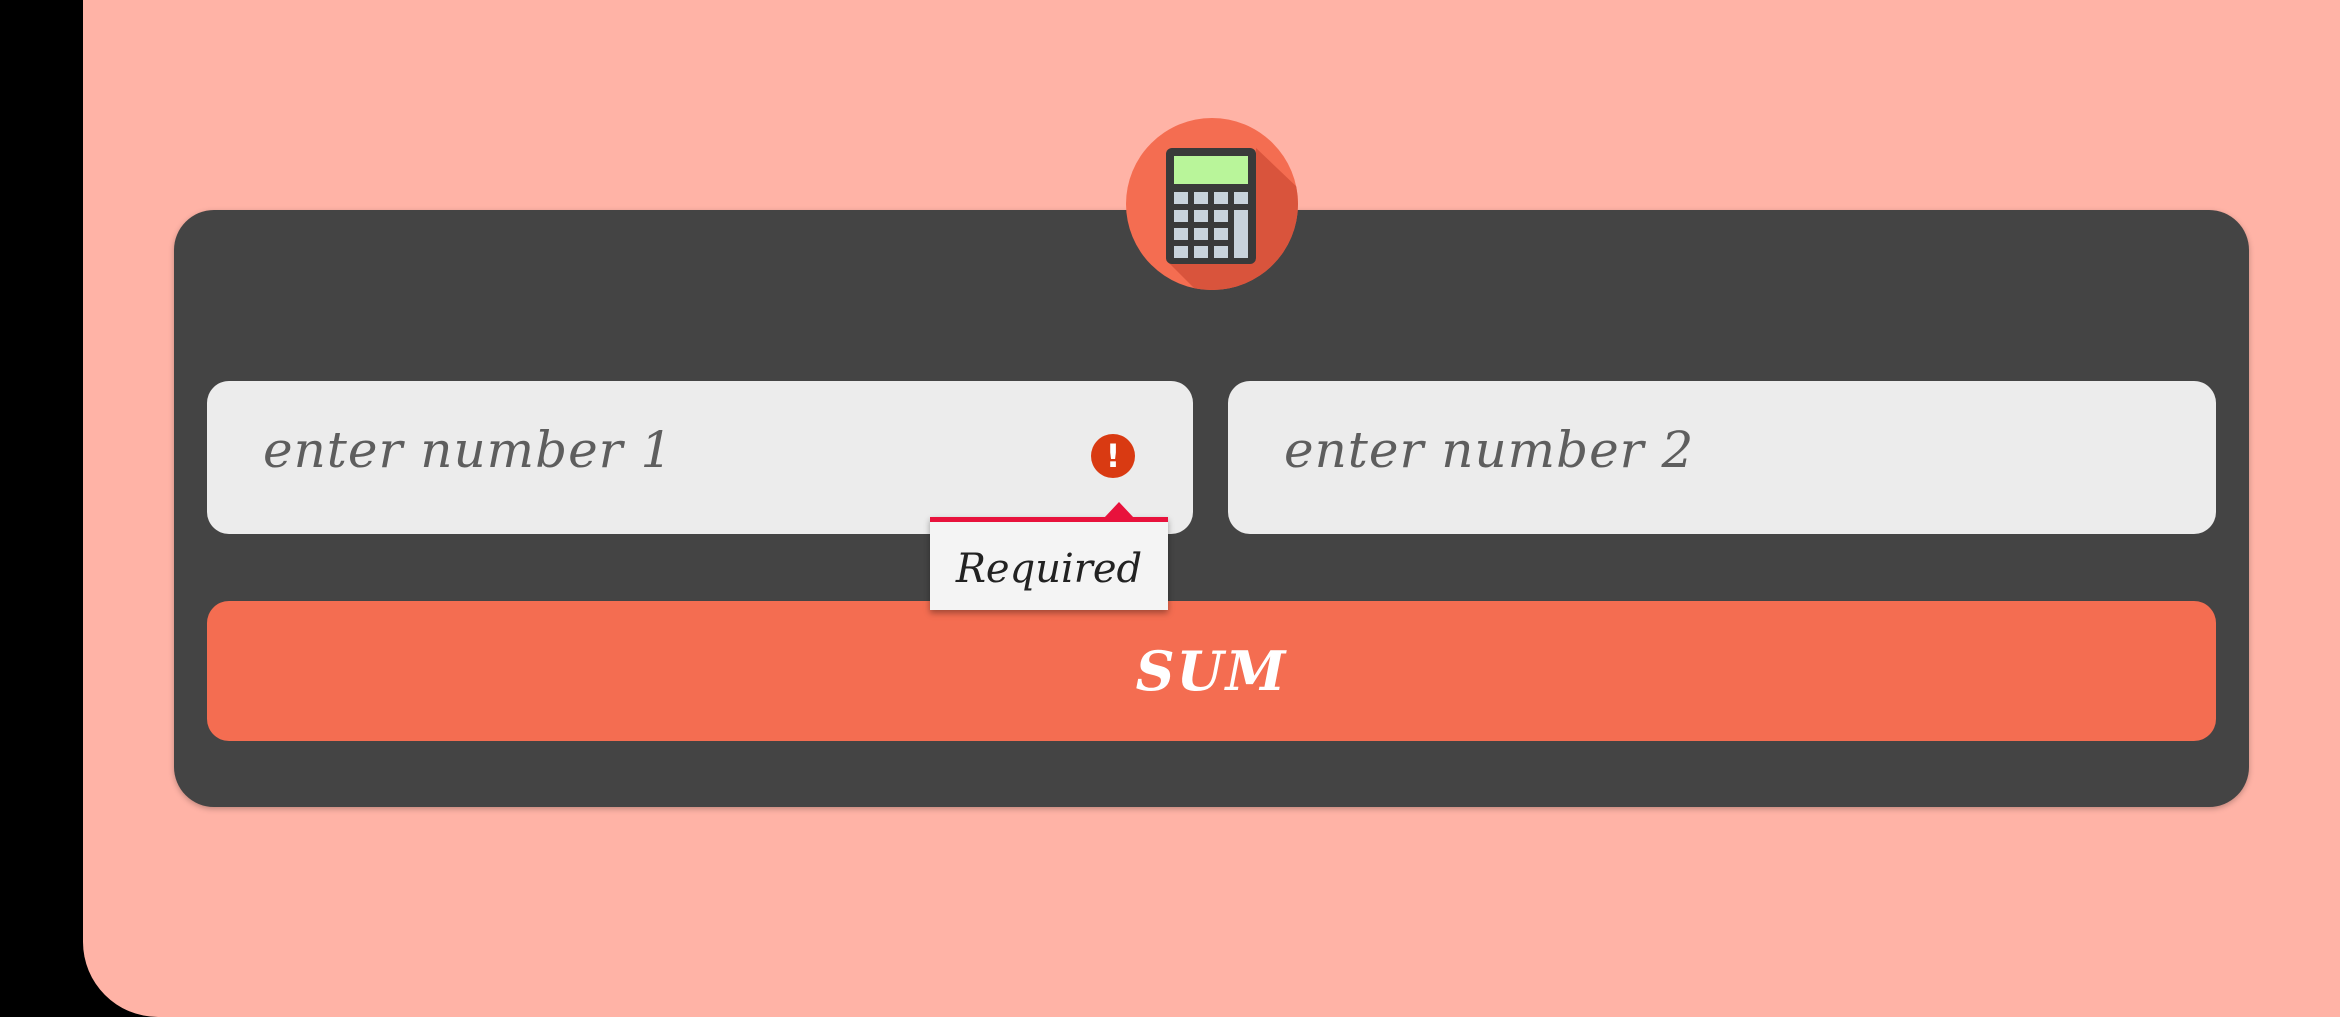  I want to click on required-error-text: Required, so click(1049, 569).